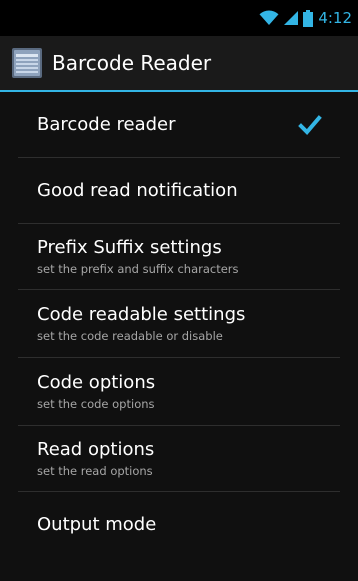 Image resolution: width=358 pixels, height=581 pixels. What do you see at coordinates (141, 314) in the screenshot?
I see `pref-title: Code readable settings` at bounding box center [141, 314].